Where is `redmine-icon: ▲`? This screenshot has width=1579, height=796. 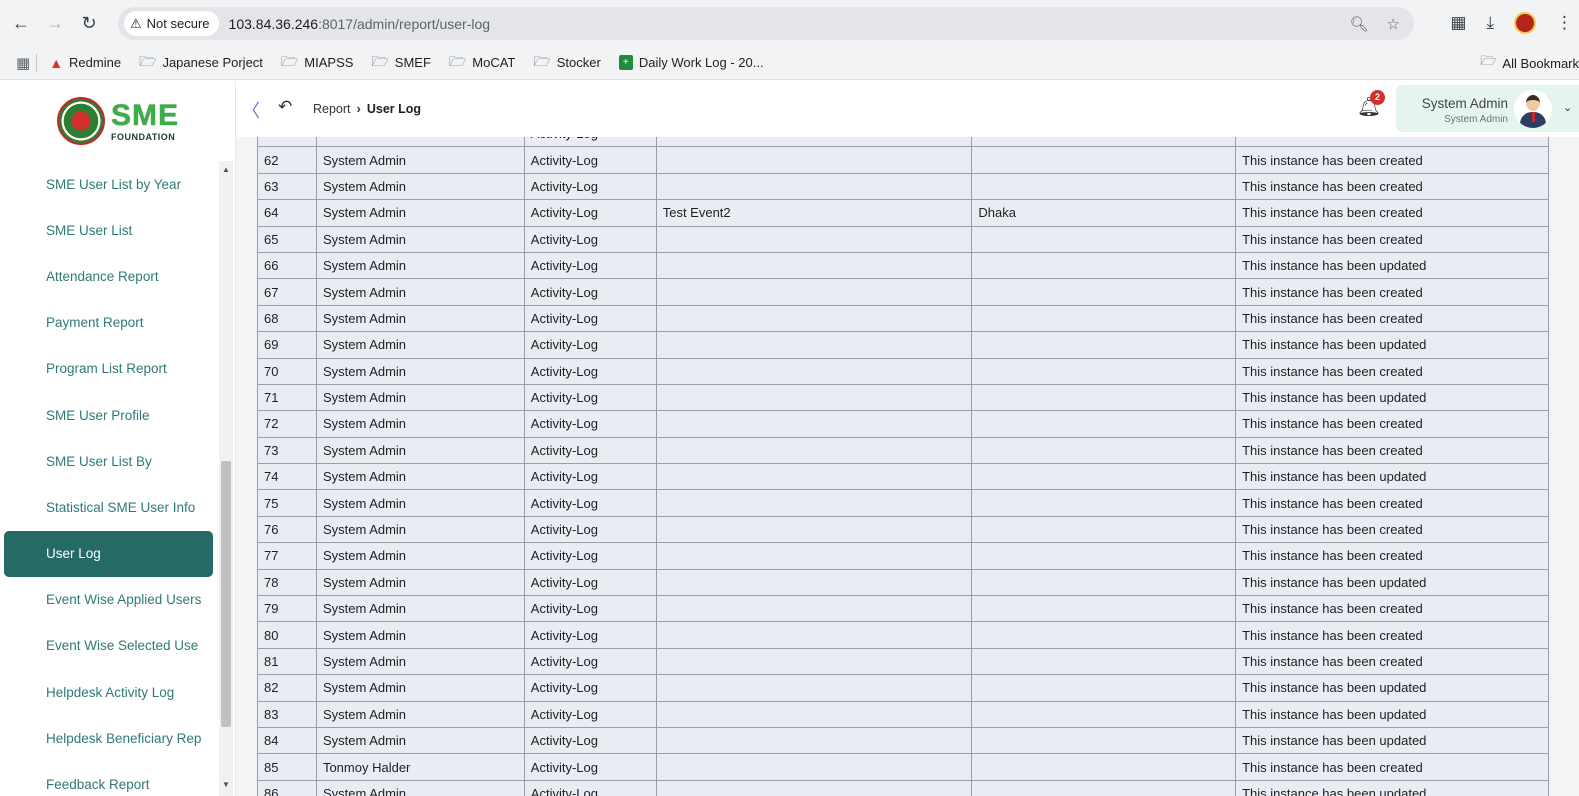 redmine-icon: ▲ is located at coordinates (56, 62).